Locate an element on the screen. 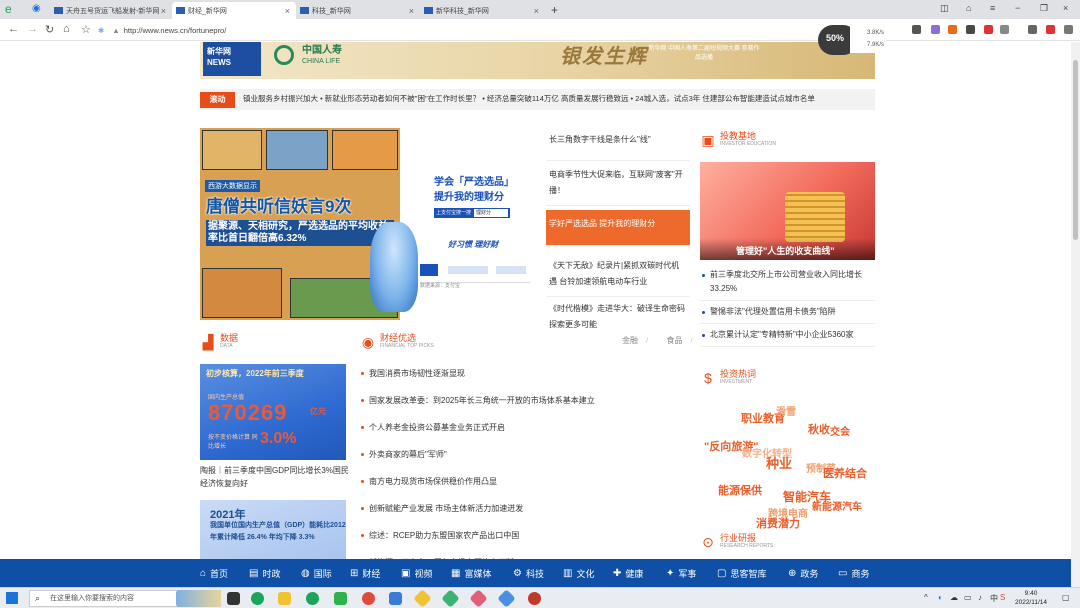 This screenshot has height=608, width=1080. tab-history-icon: ◉ is located at coordinates (36, 8).